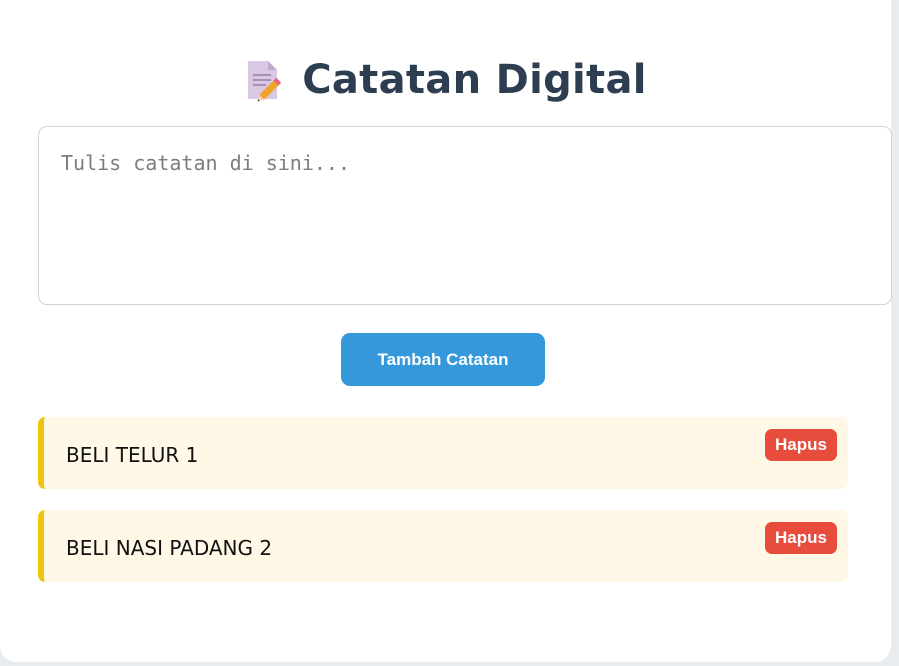 This screenshot has width=899, height=666. I want to click on page-header: Catatan Digital, so click(445, 80).